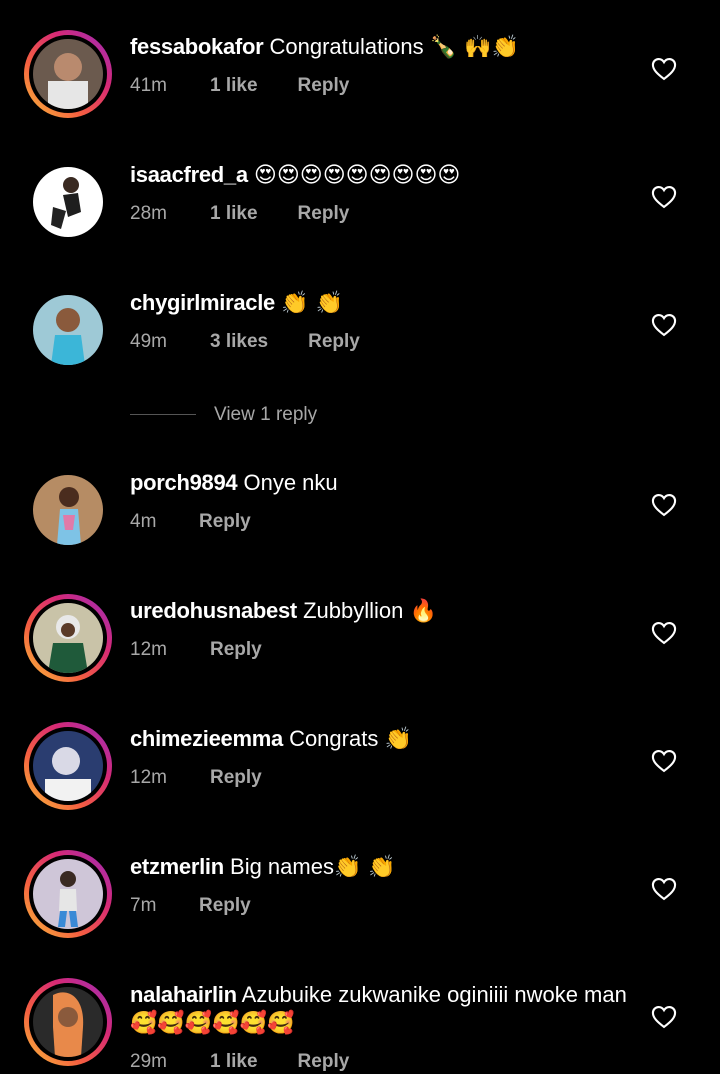  Describe the element at coordinates (202, 302) in the screenshot. I see `comment-username: chygirlmiracle` at that location.